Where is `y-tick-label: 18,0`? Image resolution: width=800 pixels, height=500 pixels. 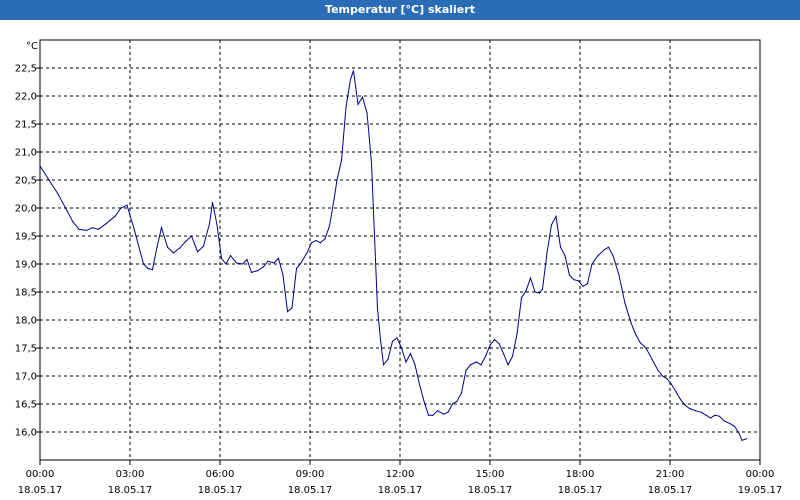 y-tick-label: 18,0 is located at coordinates (26, 321).